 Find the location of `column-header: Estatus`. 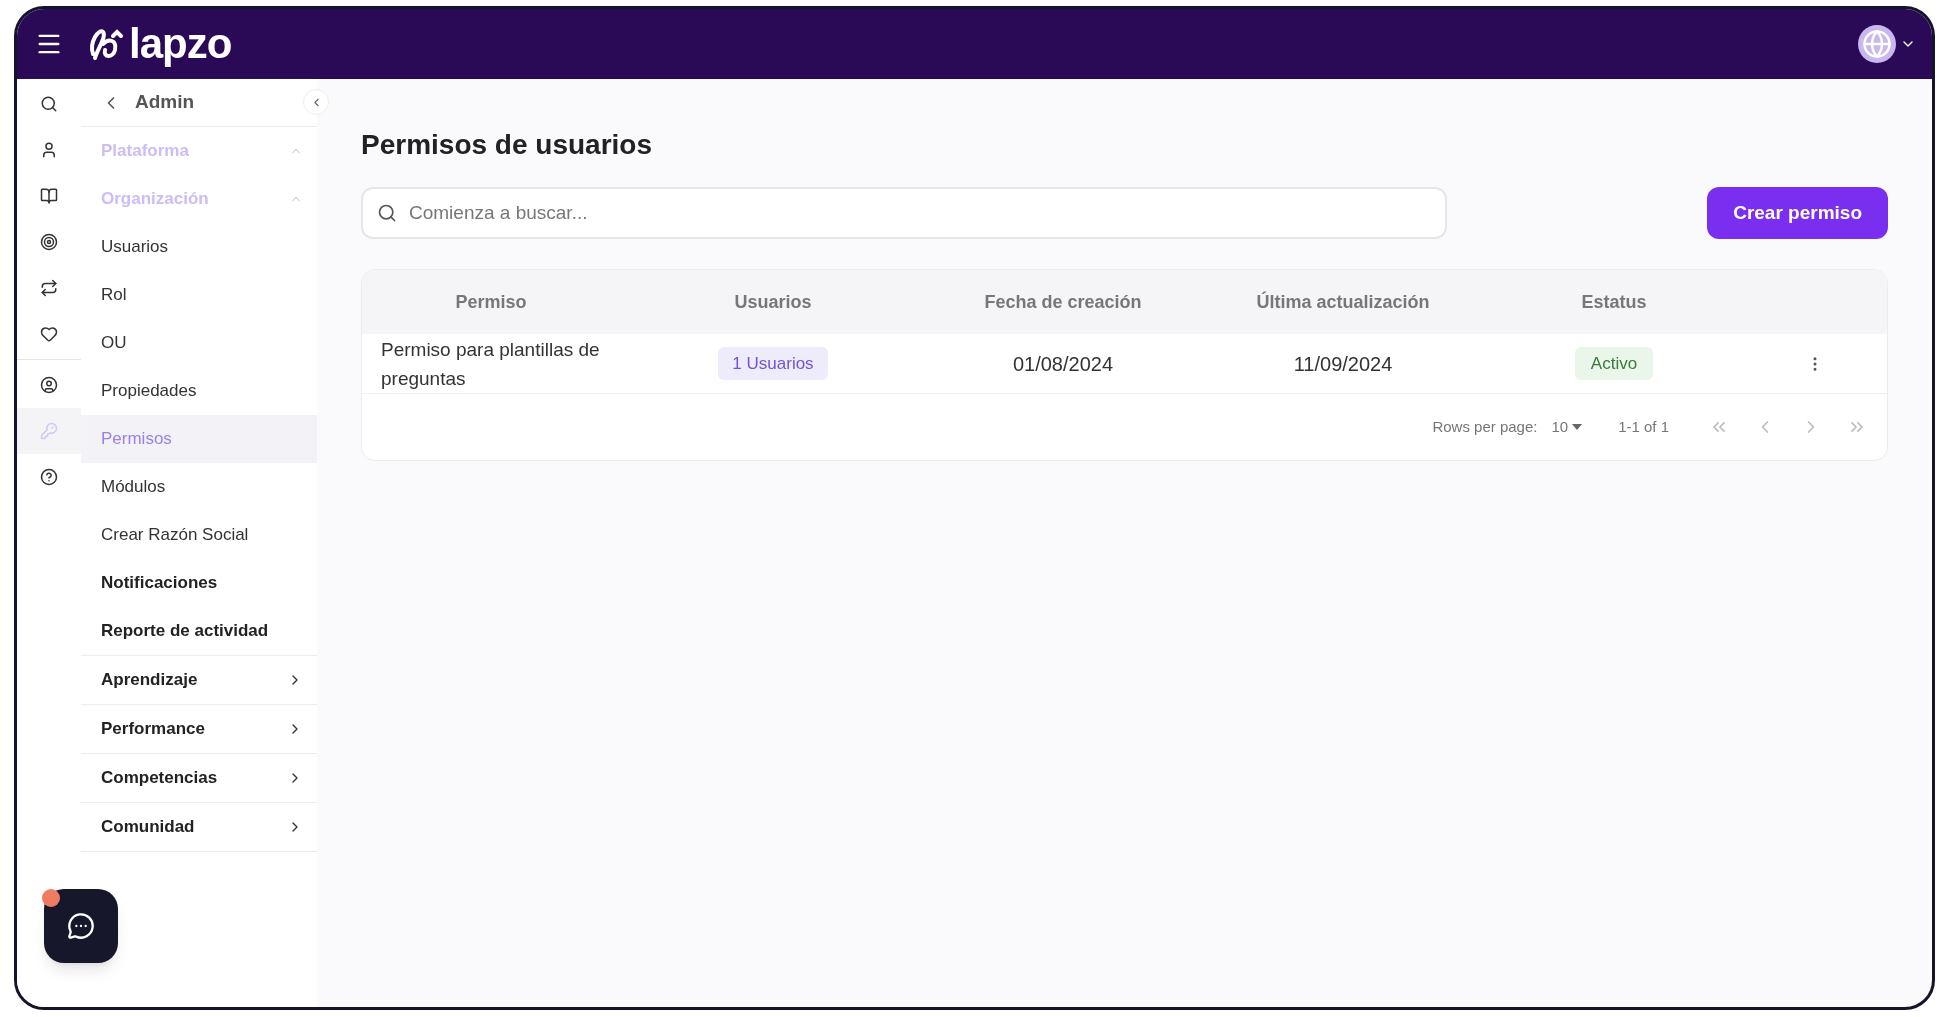

column-header: Estatus is located at coordinates (1614, 302).